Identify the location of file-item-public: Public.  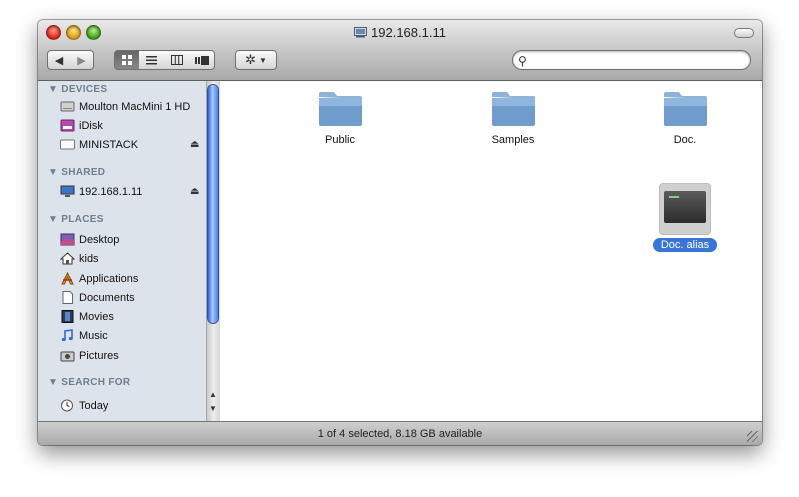
(340, 119).